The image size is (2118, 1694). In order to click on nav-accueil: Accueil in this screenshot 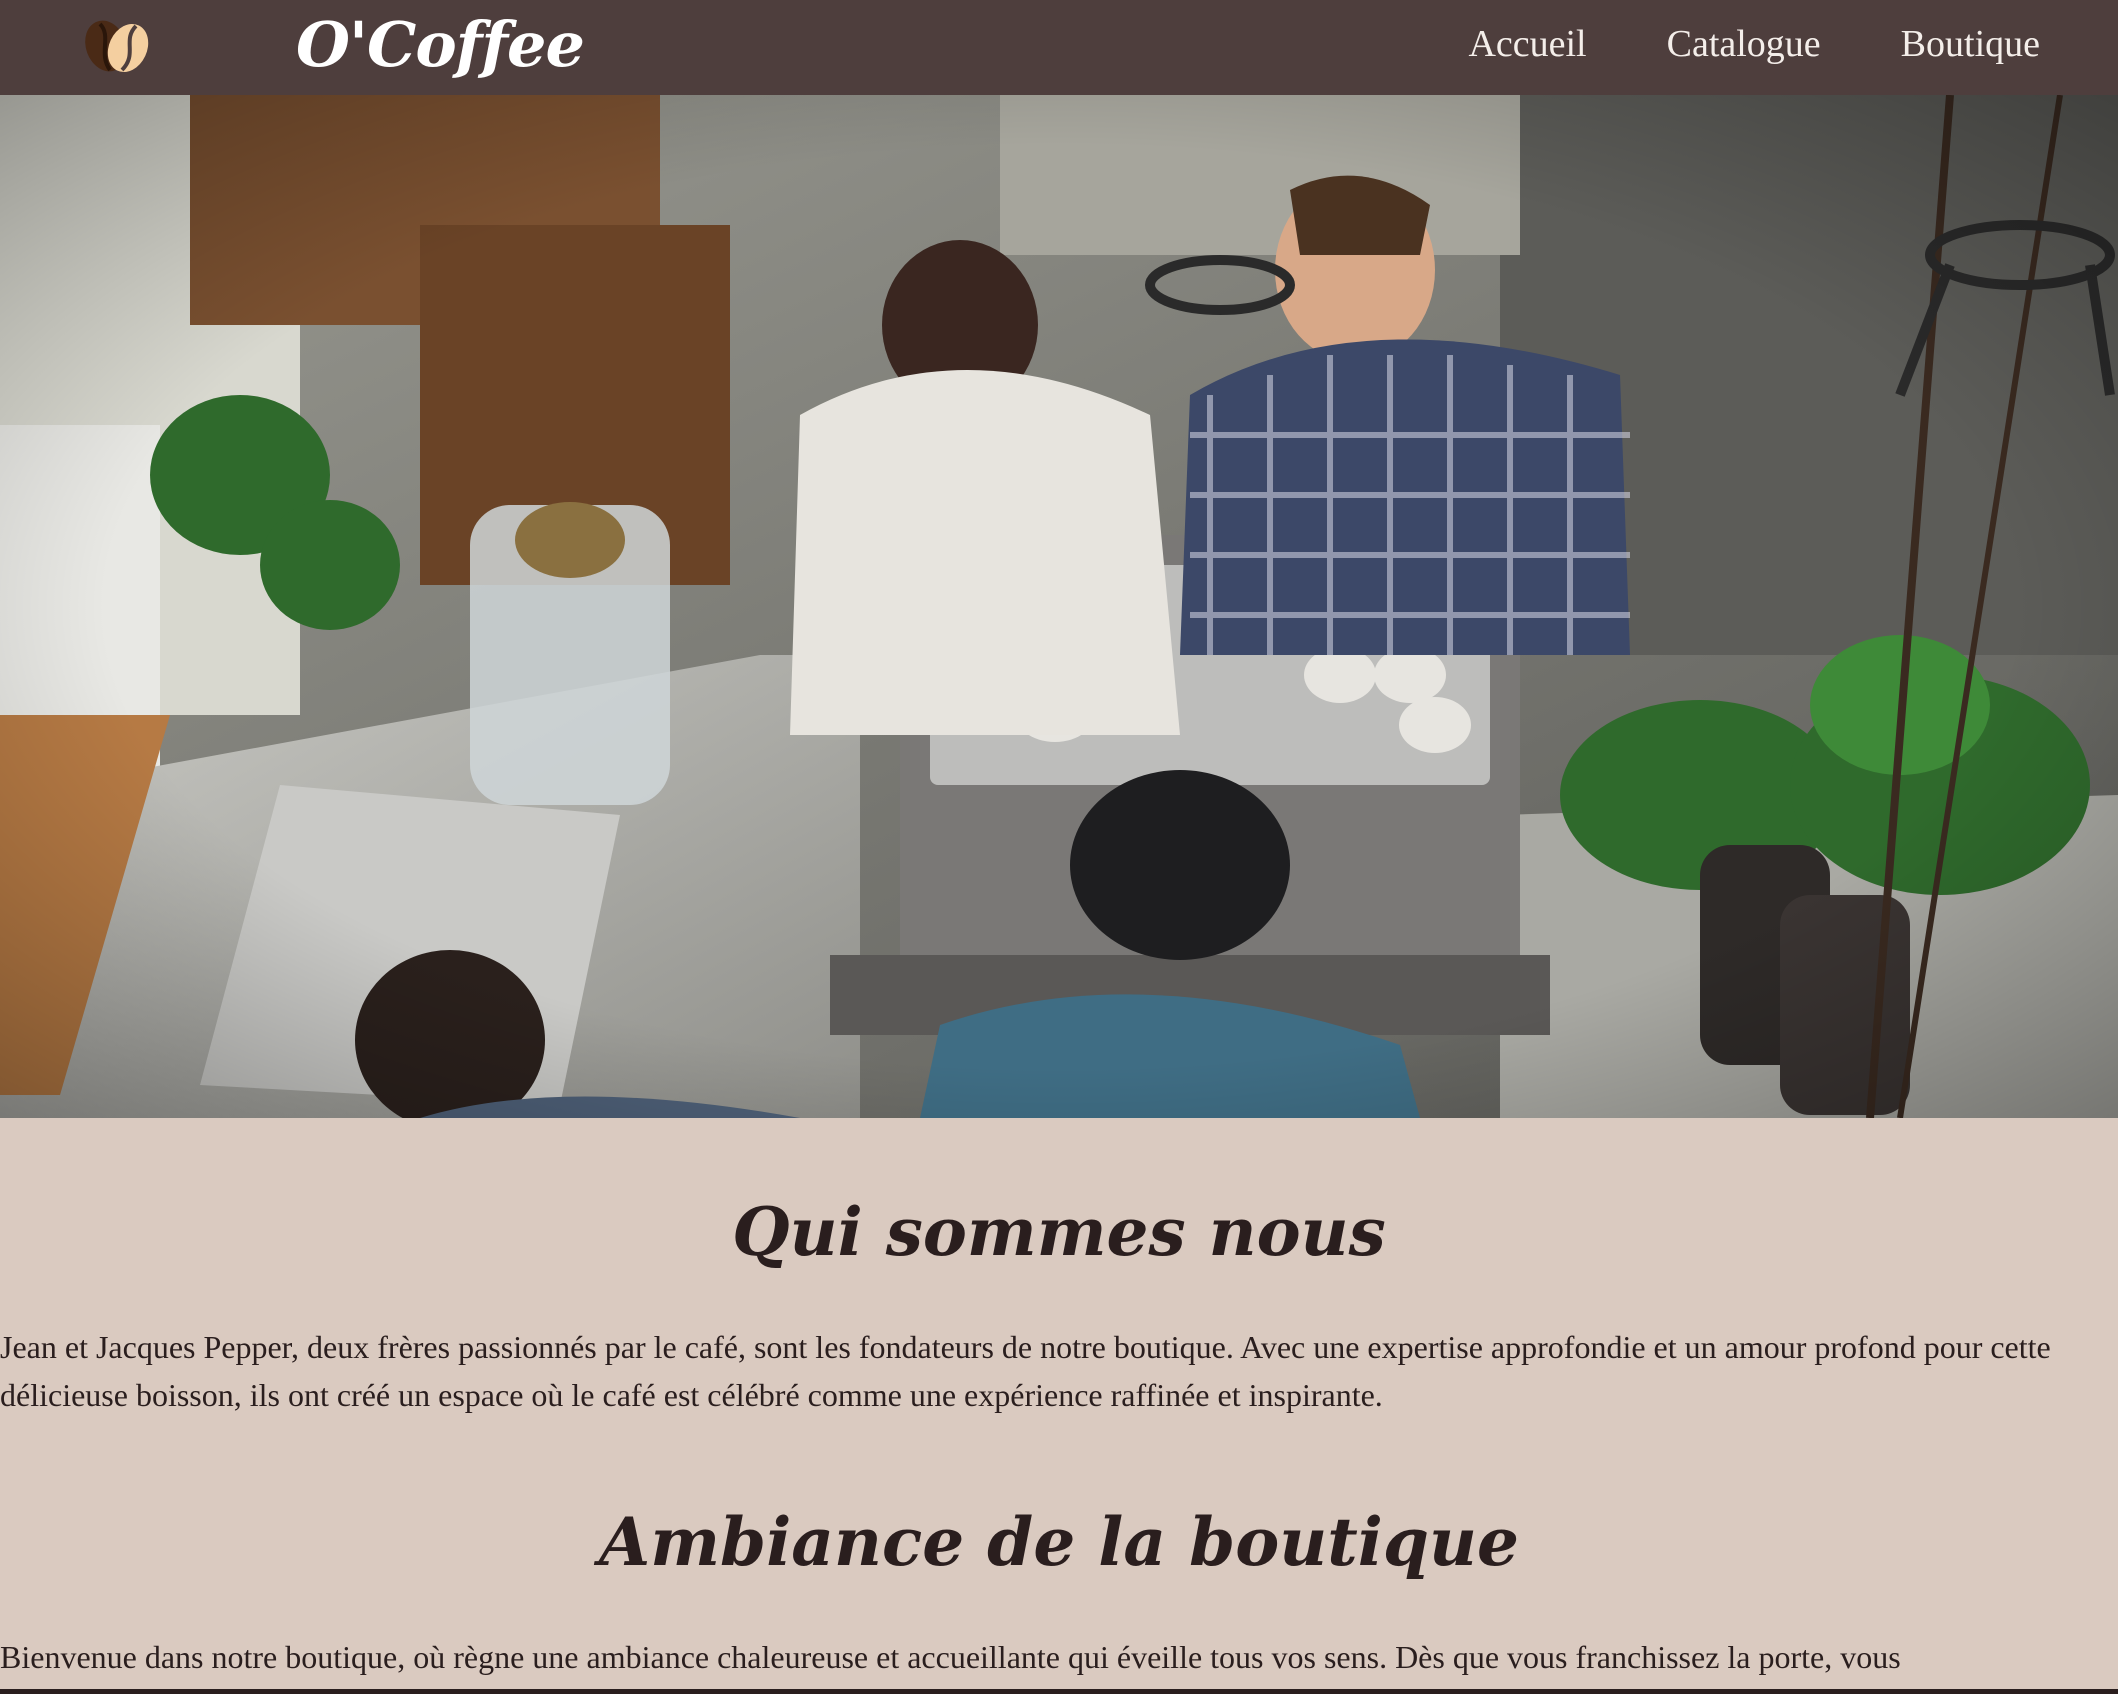, I will do `click(1527, 44)`.